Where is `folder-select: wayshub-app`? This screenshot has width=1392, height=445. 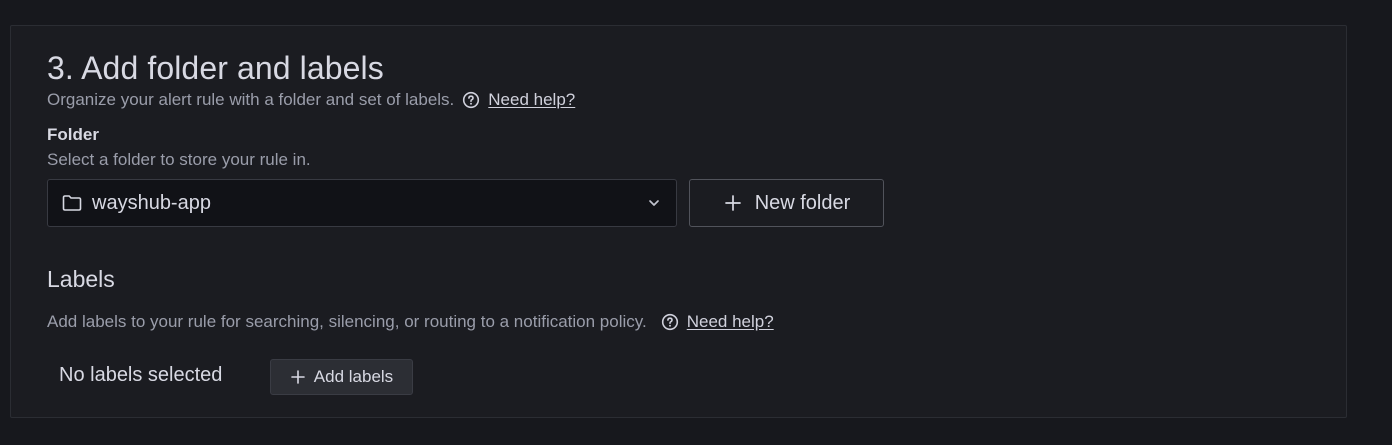
folder-select: wayshub-app is located at coordinates (362, 203).